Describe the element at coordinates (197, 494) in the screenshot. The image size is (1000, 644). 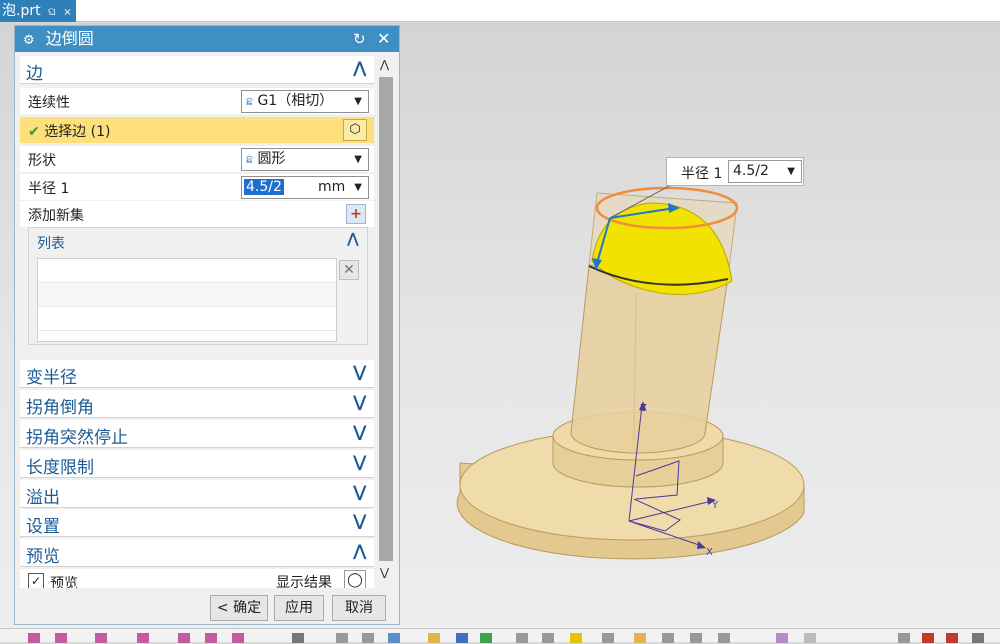
I see `section-overflow: 溢出 ⋁` at that location.